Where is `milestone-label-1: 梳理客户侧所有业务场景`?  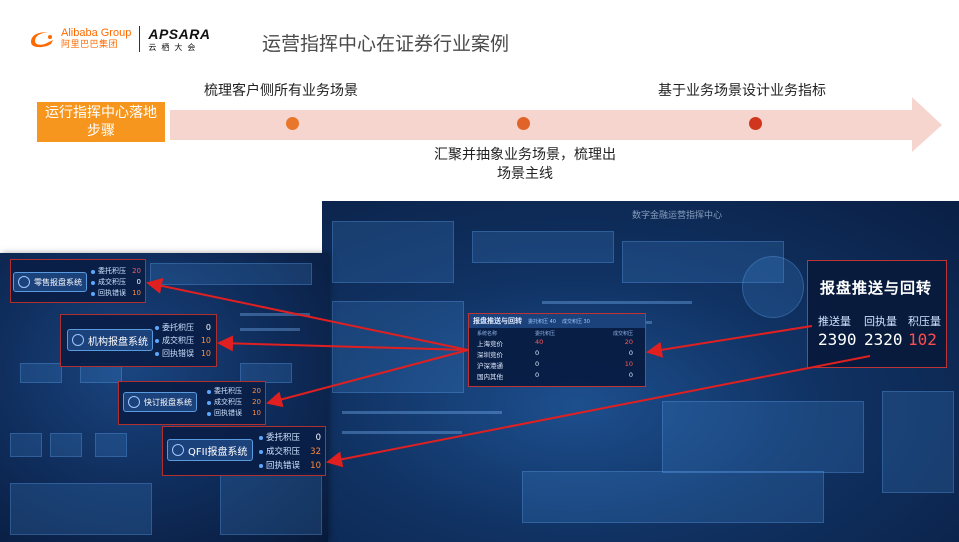 milestone-label-1: 梳理客户侧所有业务场景 is located at coordinates (281, 91).